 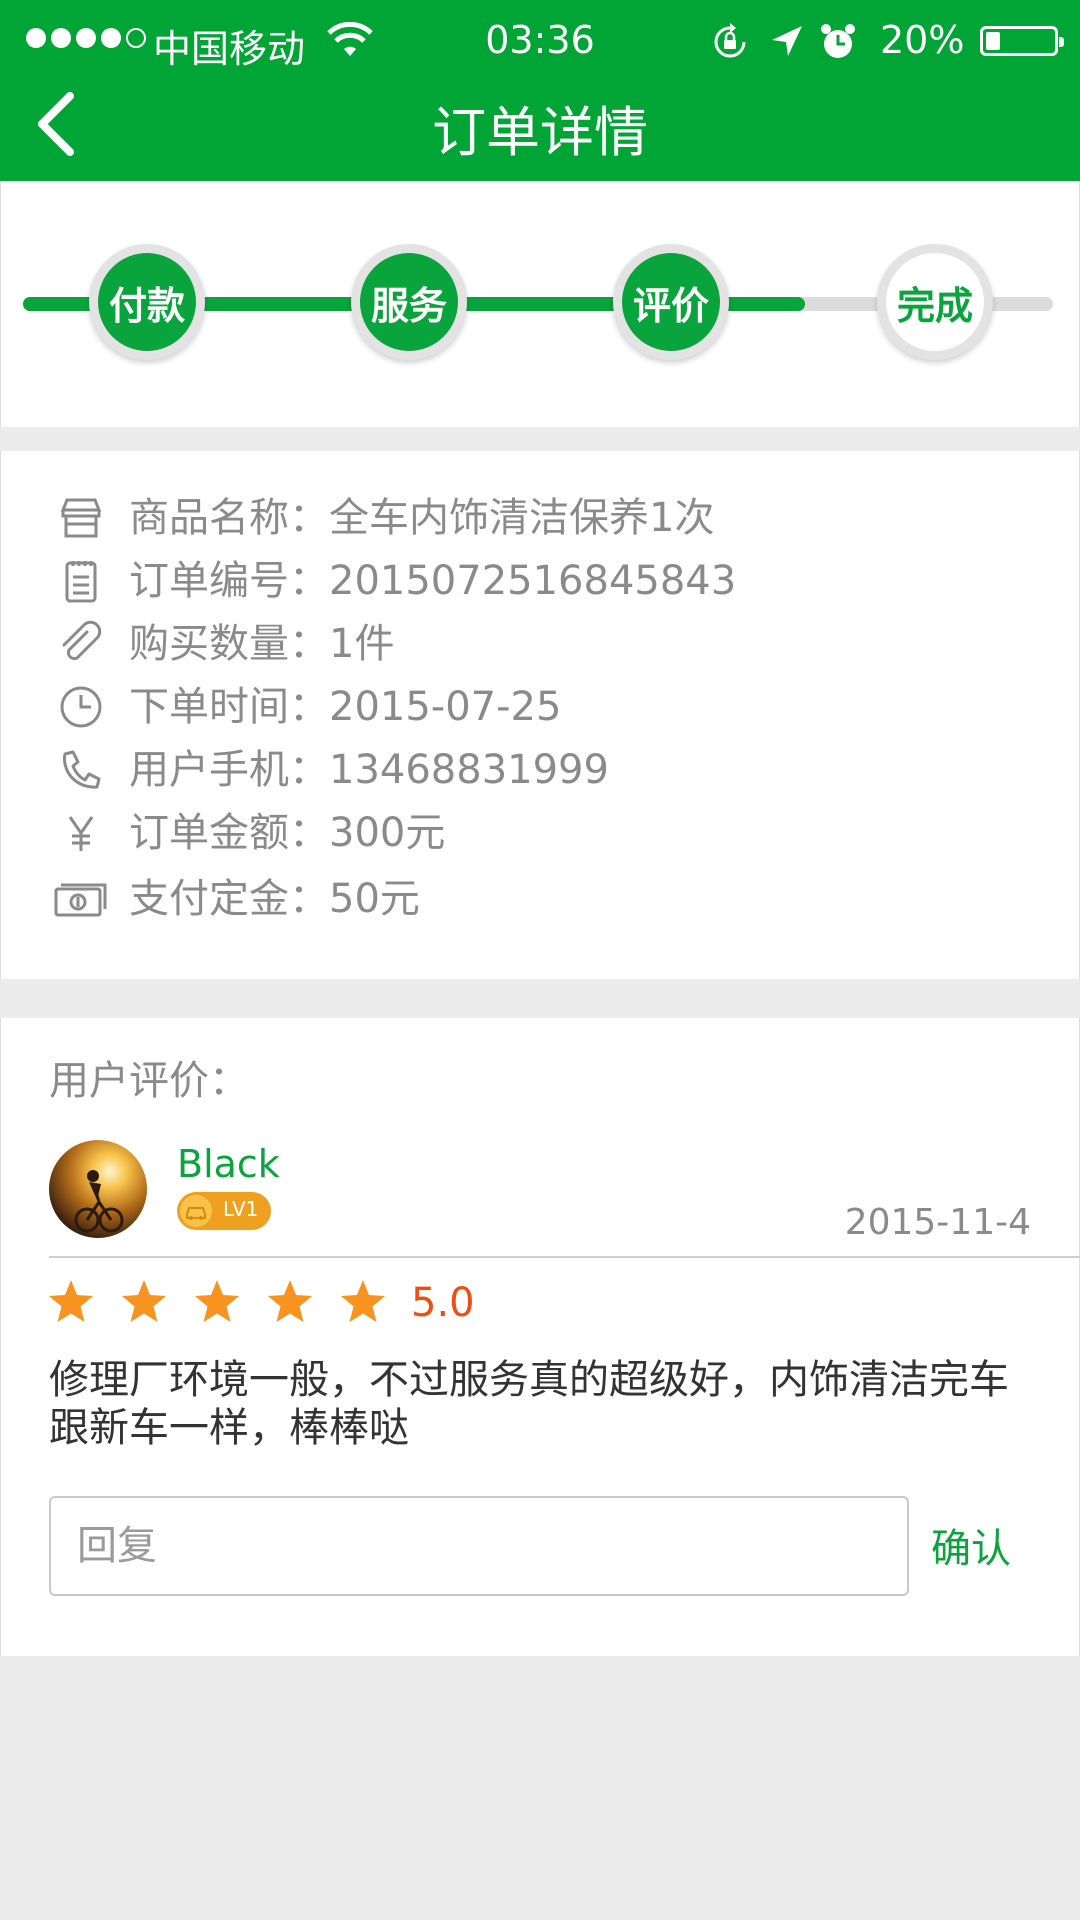 I want to click on paperclip-icon, so click(x=82, y=640).